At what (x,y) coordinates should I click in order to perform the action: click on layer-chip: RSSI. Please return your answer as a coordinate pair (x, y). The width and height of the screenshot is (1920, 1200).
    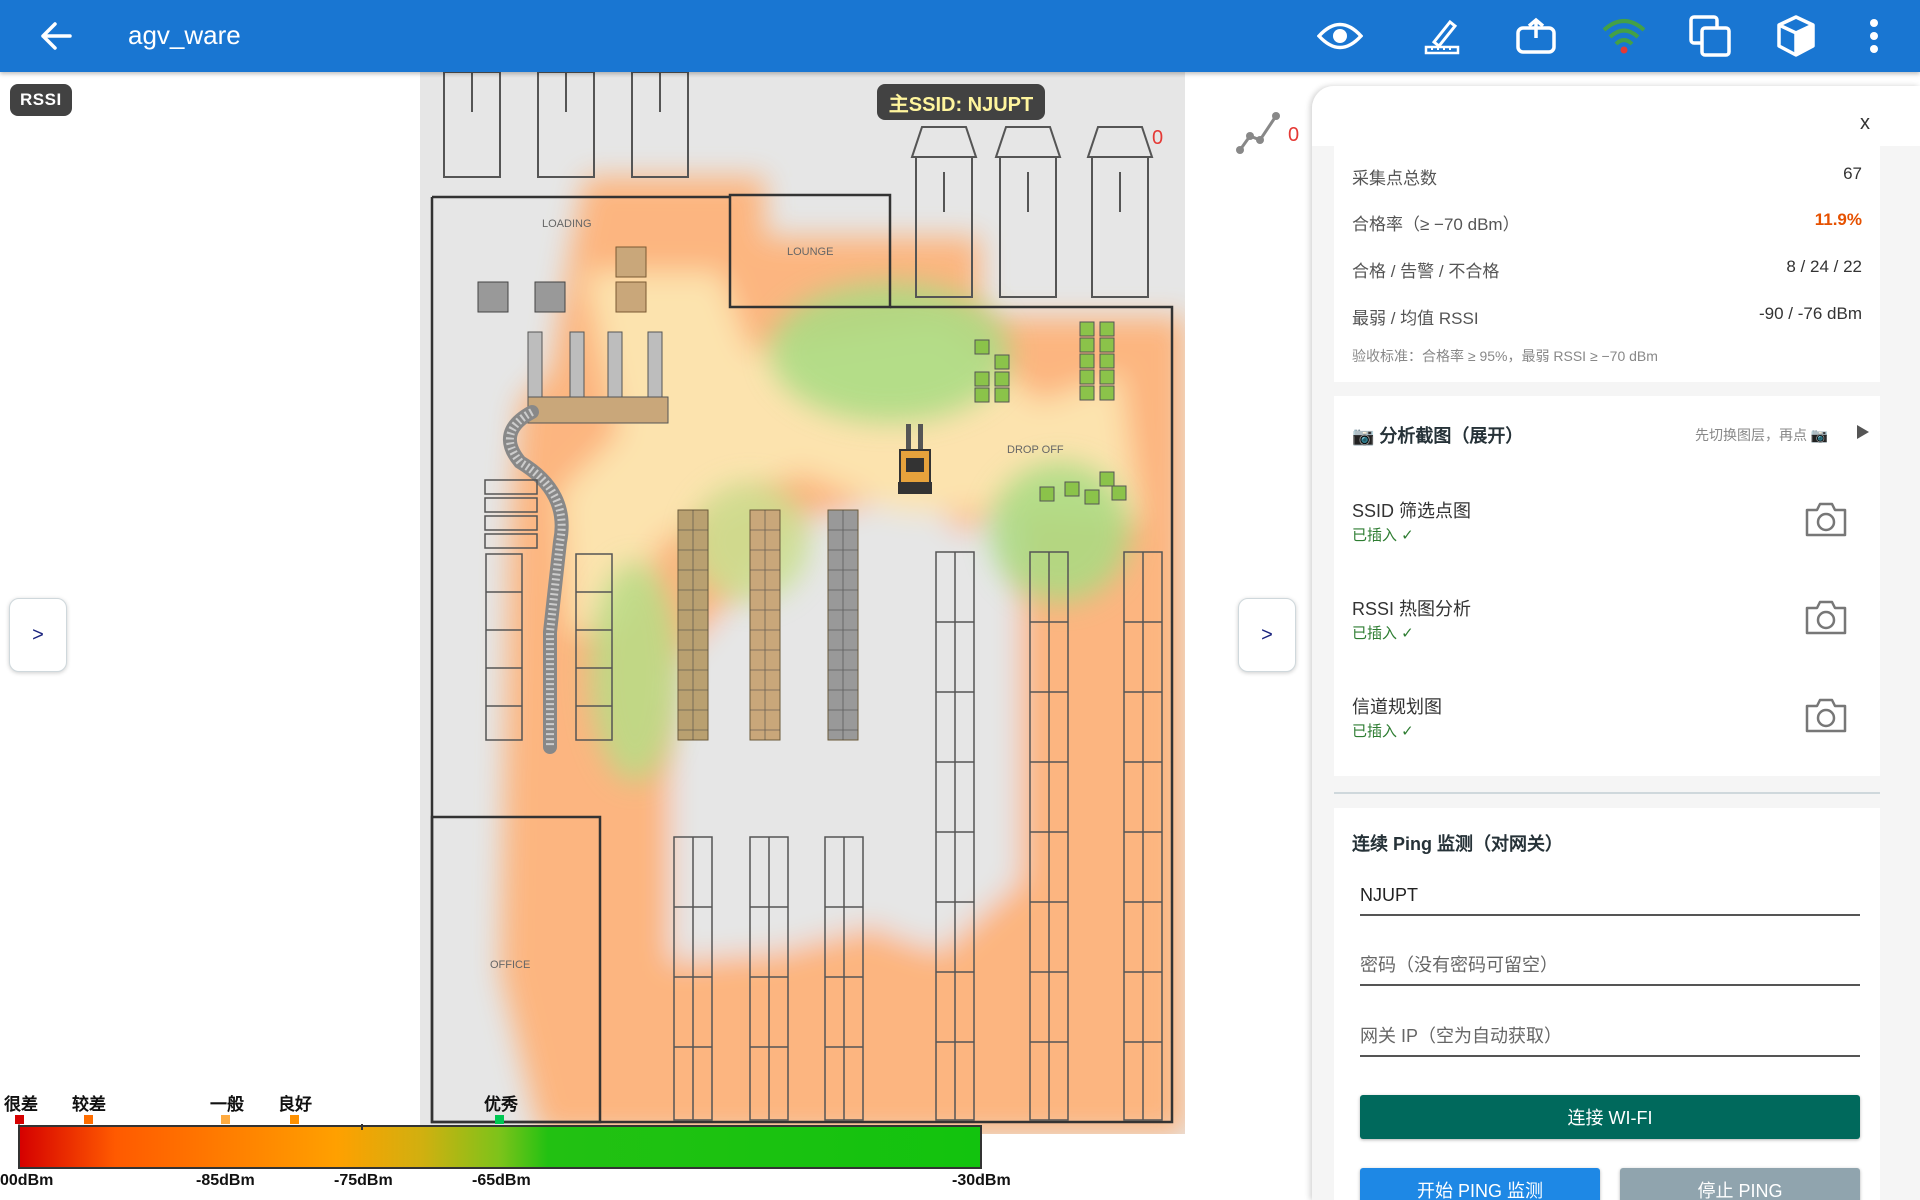
    Looking at the image, I should click on (41, 100).